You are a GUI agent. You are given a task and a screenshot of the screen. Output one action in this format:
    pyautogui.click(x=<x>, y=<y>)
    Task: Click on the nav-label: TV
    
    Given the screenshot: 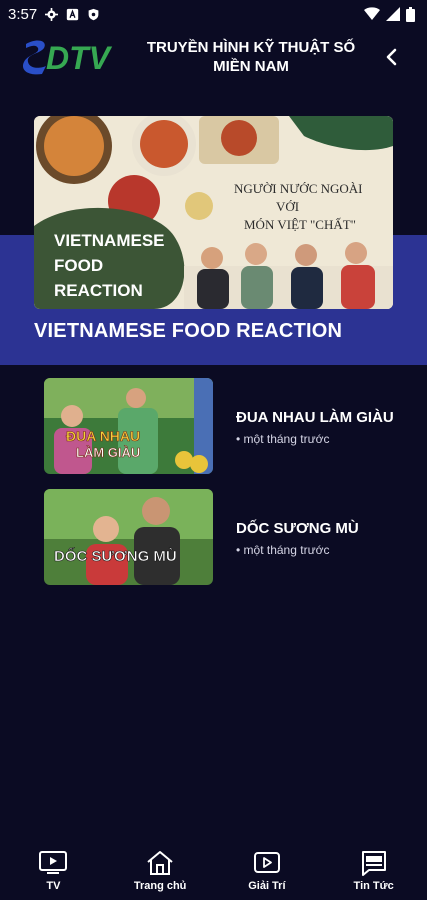 What is the action you would take?
    pyautogui.click(x=53, y=886)
    